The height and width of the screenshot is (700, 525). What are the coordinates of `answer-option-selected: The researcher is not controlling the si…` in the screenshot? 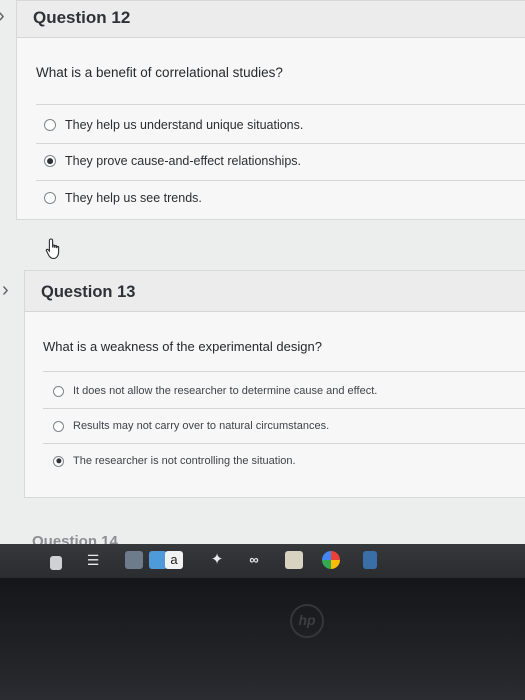 It's located at (174, 461).